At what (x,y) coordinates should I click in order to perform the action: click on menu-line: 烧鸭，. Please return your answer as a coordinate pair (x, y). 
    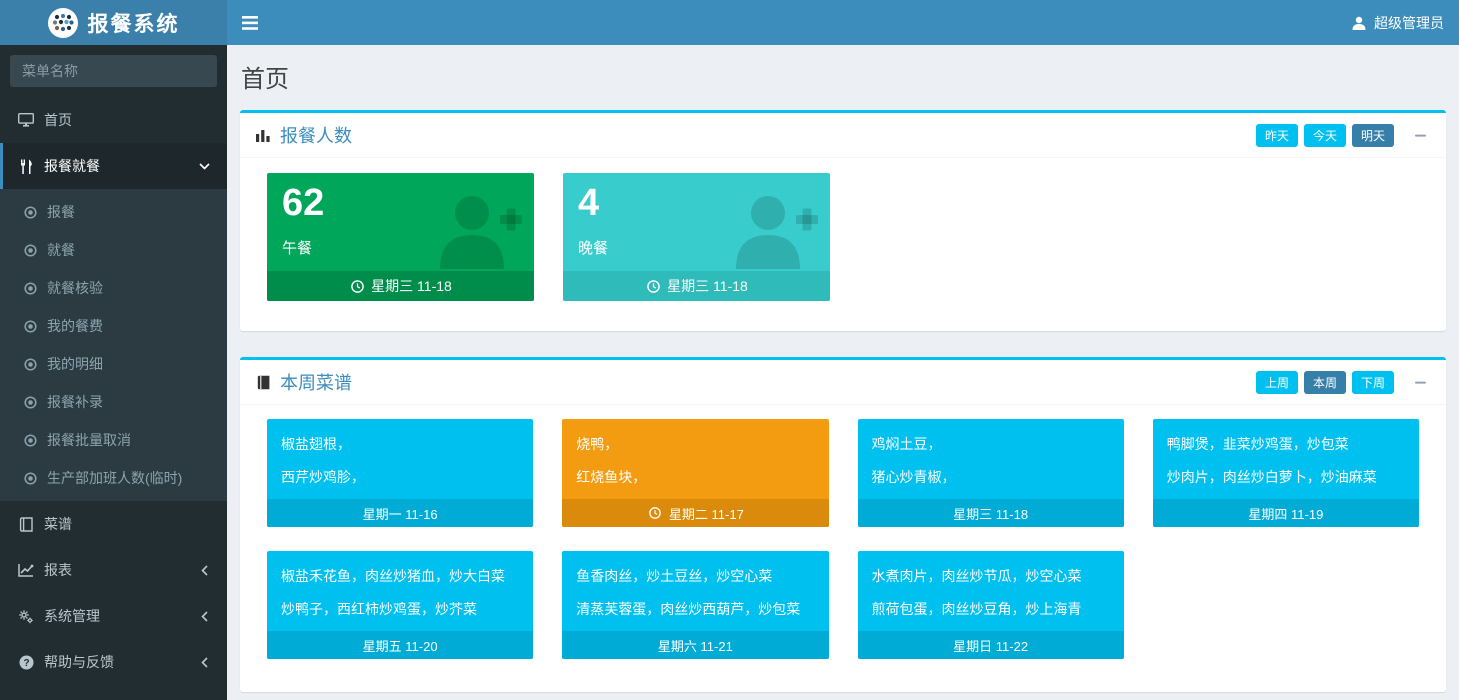
    Looking at the image, I should click on (597, 444).